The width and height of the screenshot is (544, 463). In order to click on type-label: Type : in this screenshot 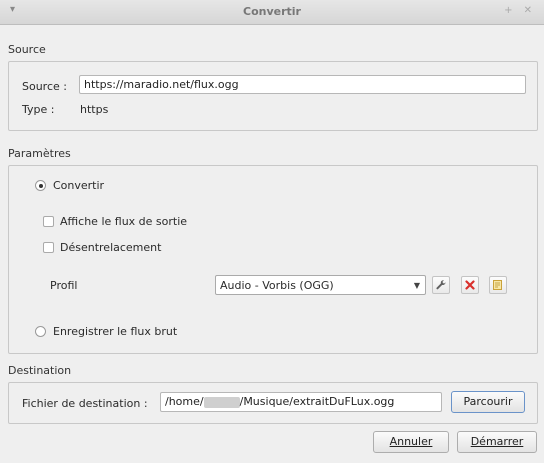, I will do `click(38, 109)`.